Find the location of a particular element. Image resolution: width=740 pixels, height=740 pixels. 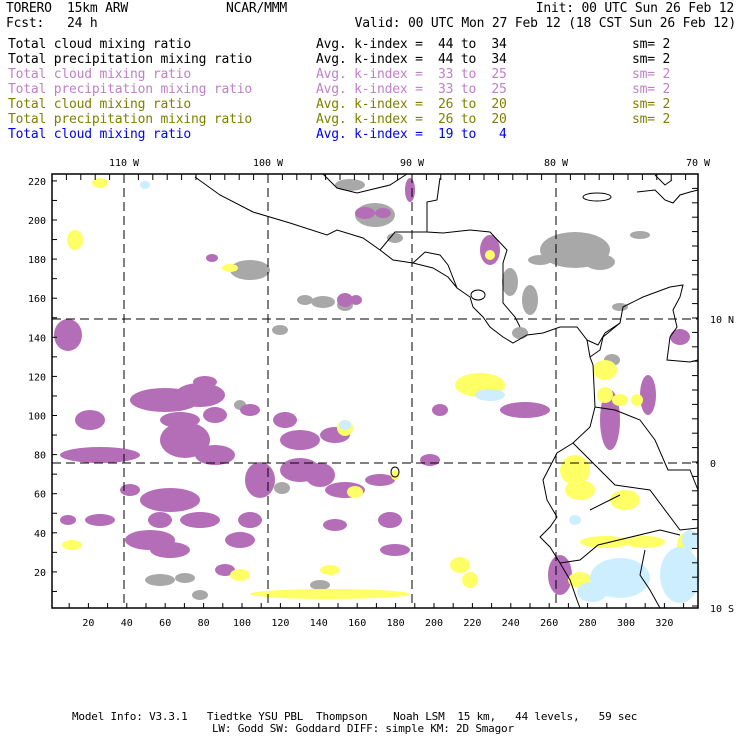

x-tick-label: 80 is located at coordinates (204, 623).